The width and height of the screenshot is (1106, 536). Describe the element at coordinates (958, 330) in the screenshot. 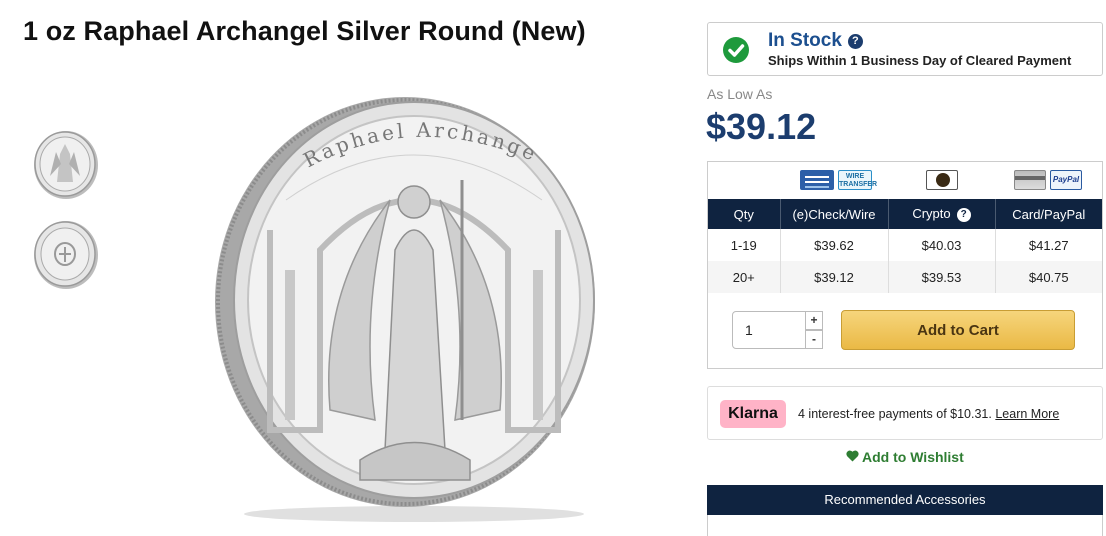

I see `add-to-cart-button: Add to Cart` at that location.